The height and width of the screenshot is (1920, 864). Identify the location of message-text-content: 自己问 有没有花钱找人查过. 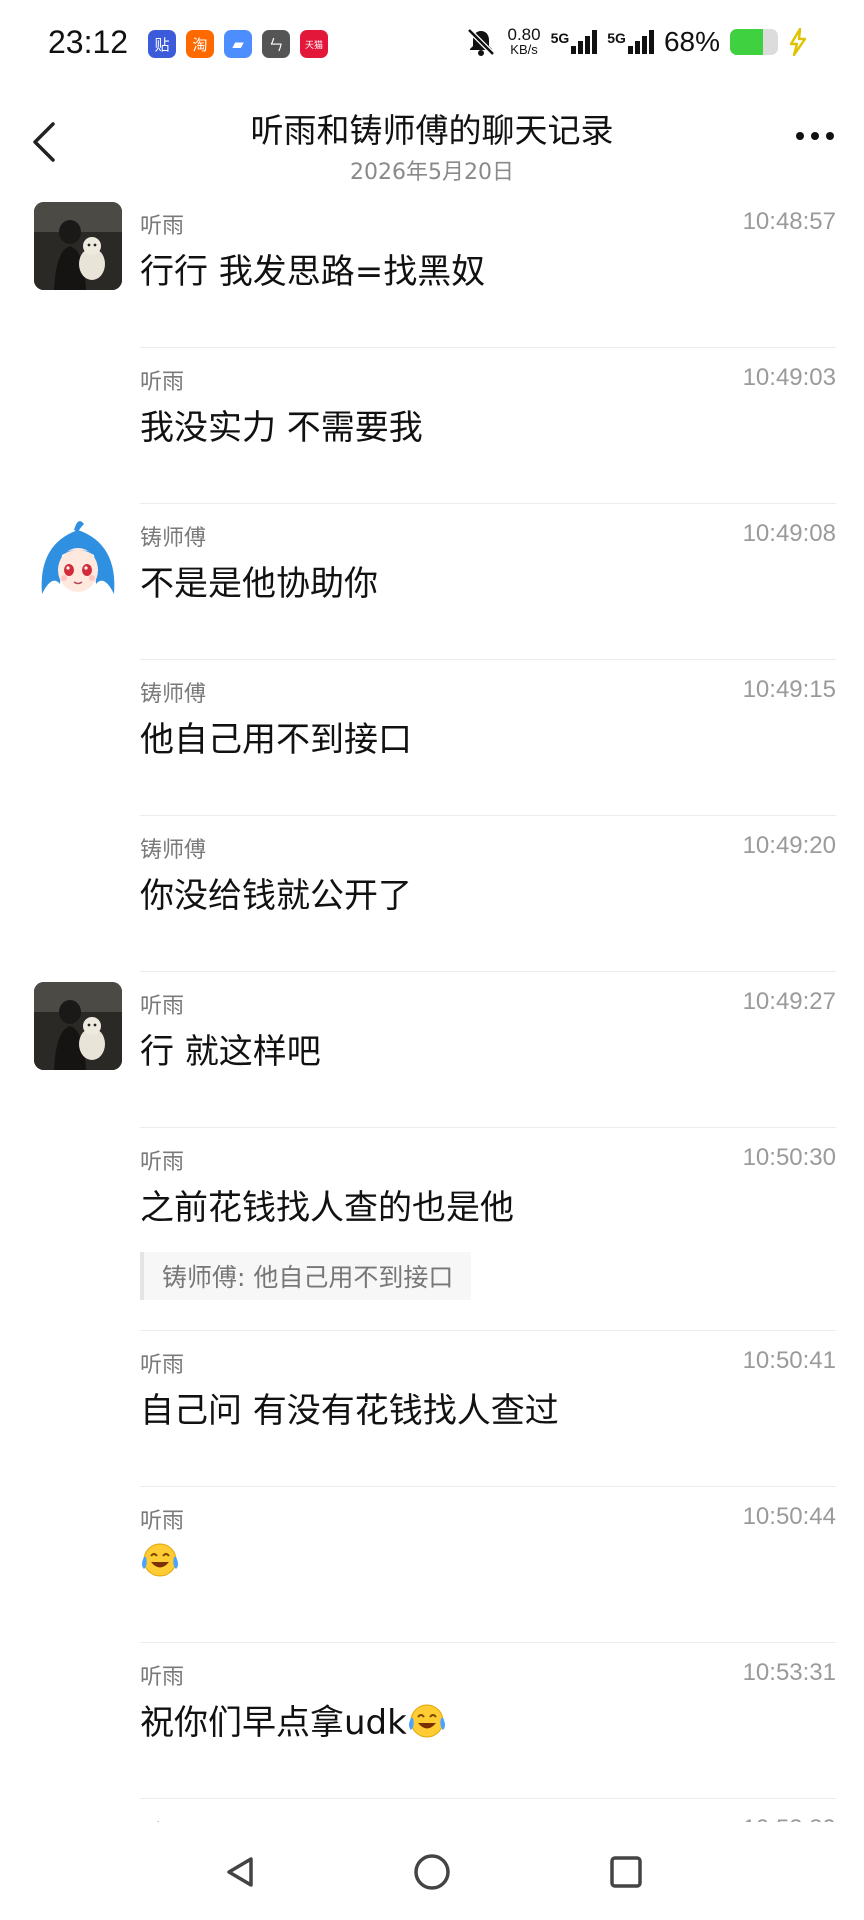
(349, 1411).